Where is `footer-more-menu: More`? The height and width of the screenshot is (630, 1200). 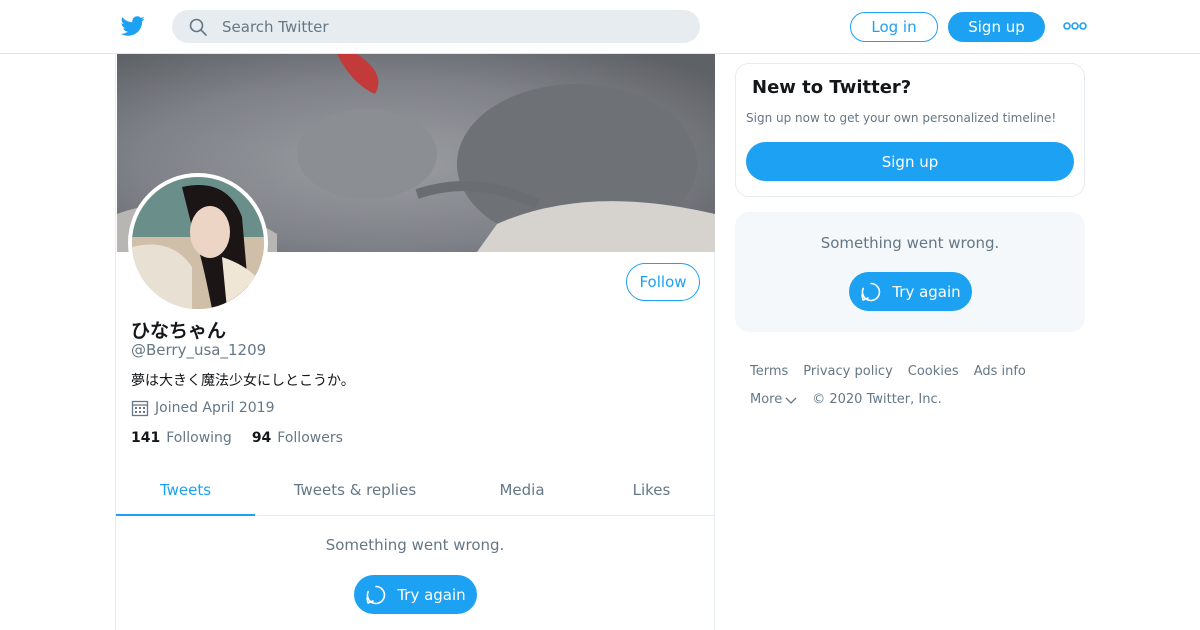 footer-more-menu: More is located at coordinates (773, 399).